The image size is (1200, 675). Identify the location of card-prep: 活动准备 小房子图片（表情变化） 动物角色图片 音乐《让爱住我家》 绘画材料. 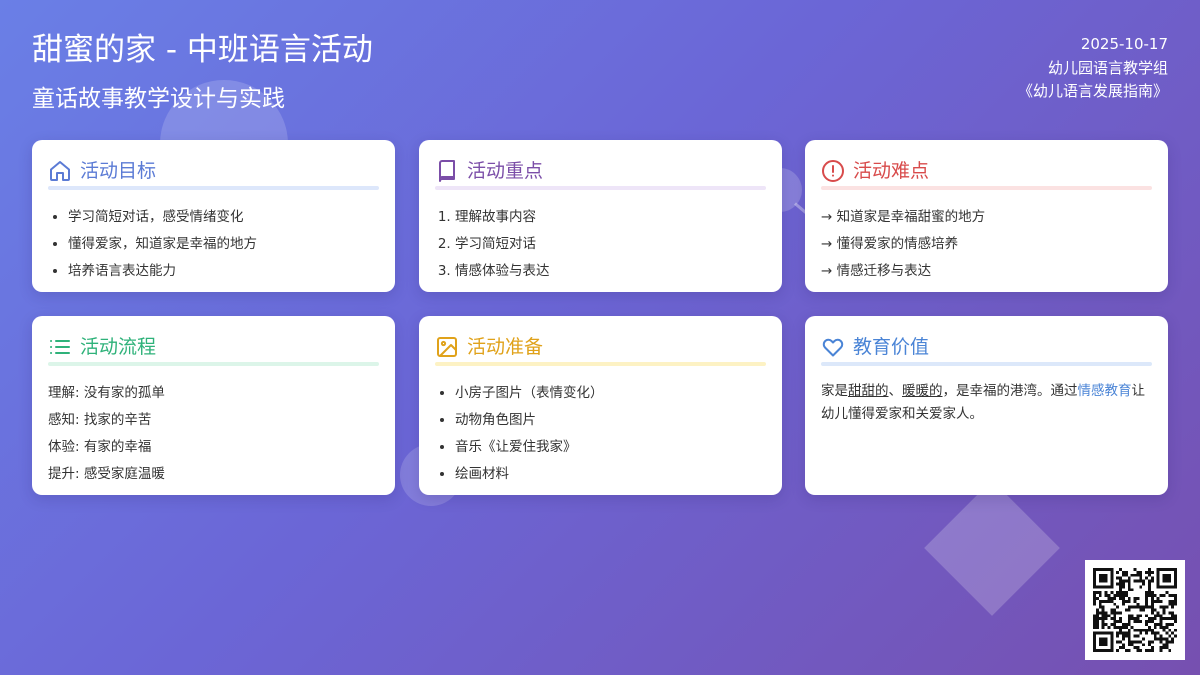
(600, 405).